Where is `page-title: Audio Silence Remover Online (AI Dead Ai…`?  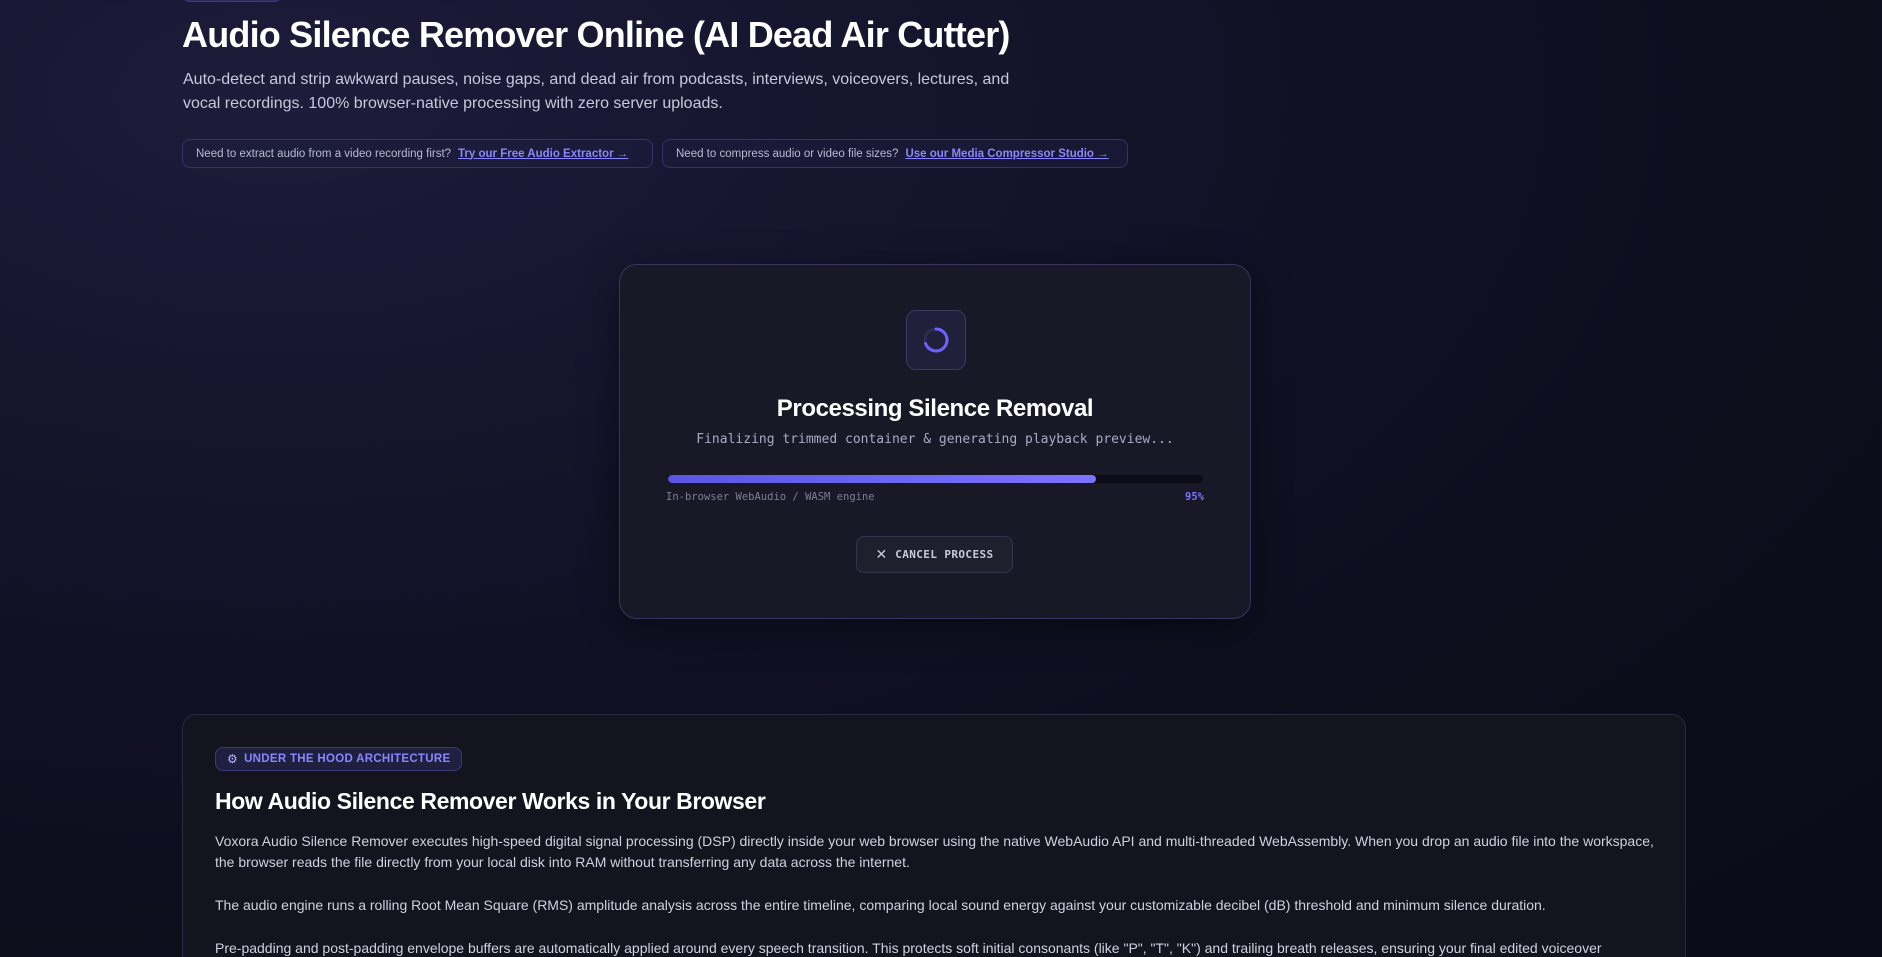 page-title: Audio Silence Remover Online (AI Dead Ai… is located at coordinates (596, 34).